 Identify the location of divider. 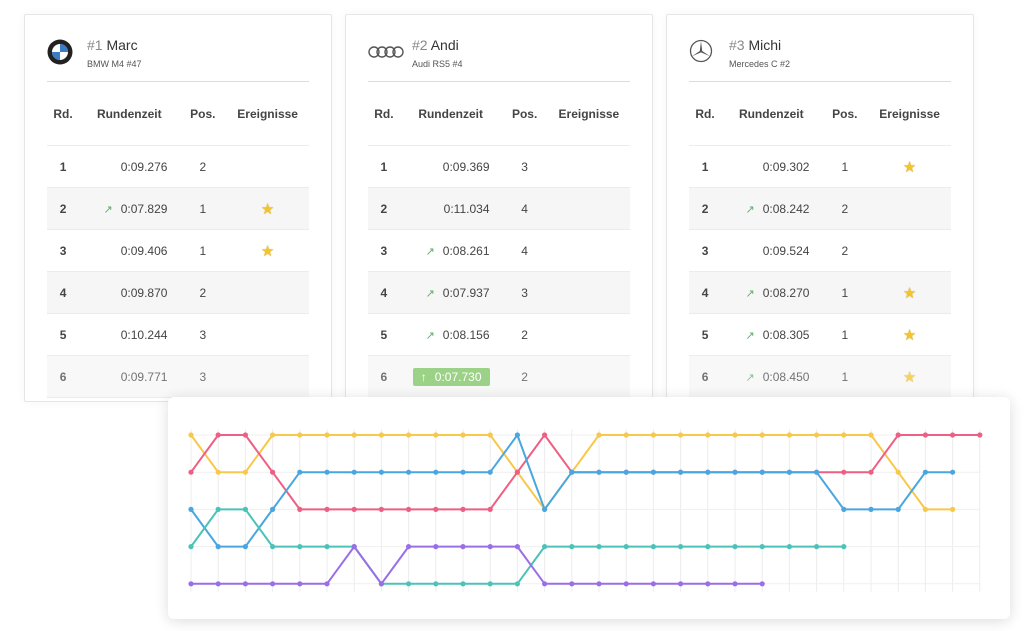
(820, 81).